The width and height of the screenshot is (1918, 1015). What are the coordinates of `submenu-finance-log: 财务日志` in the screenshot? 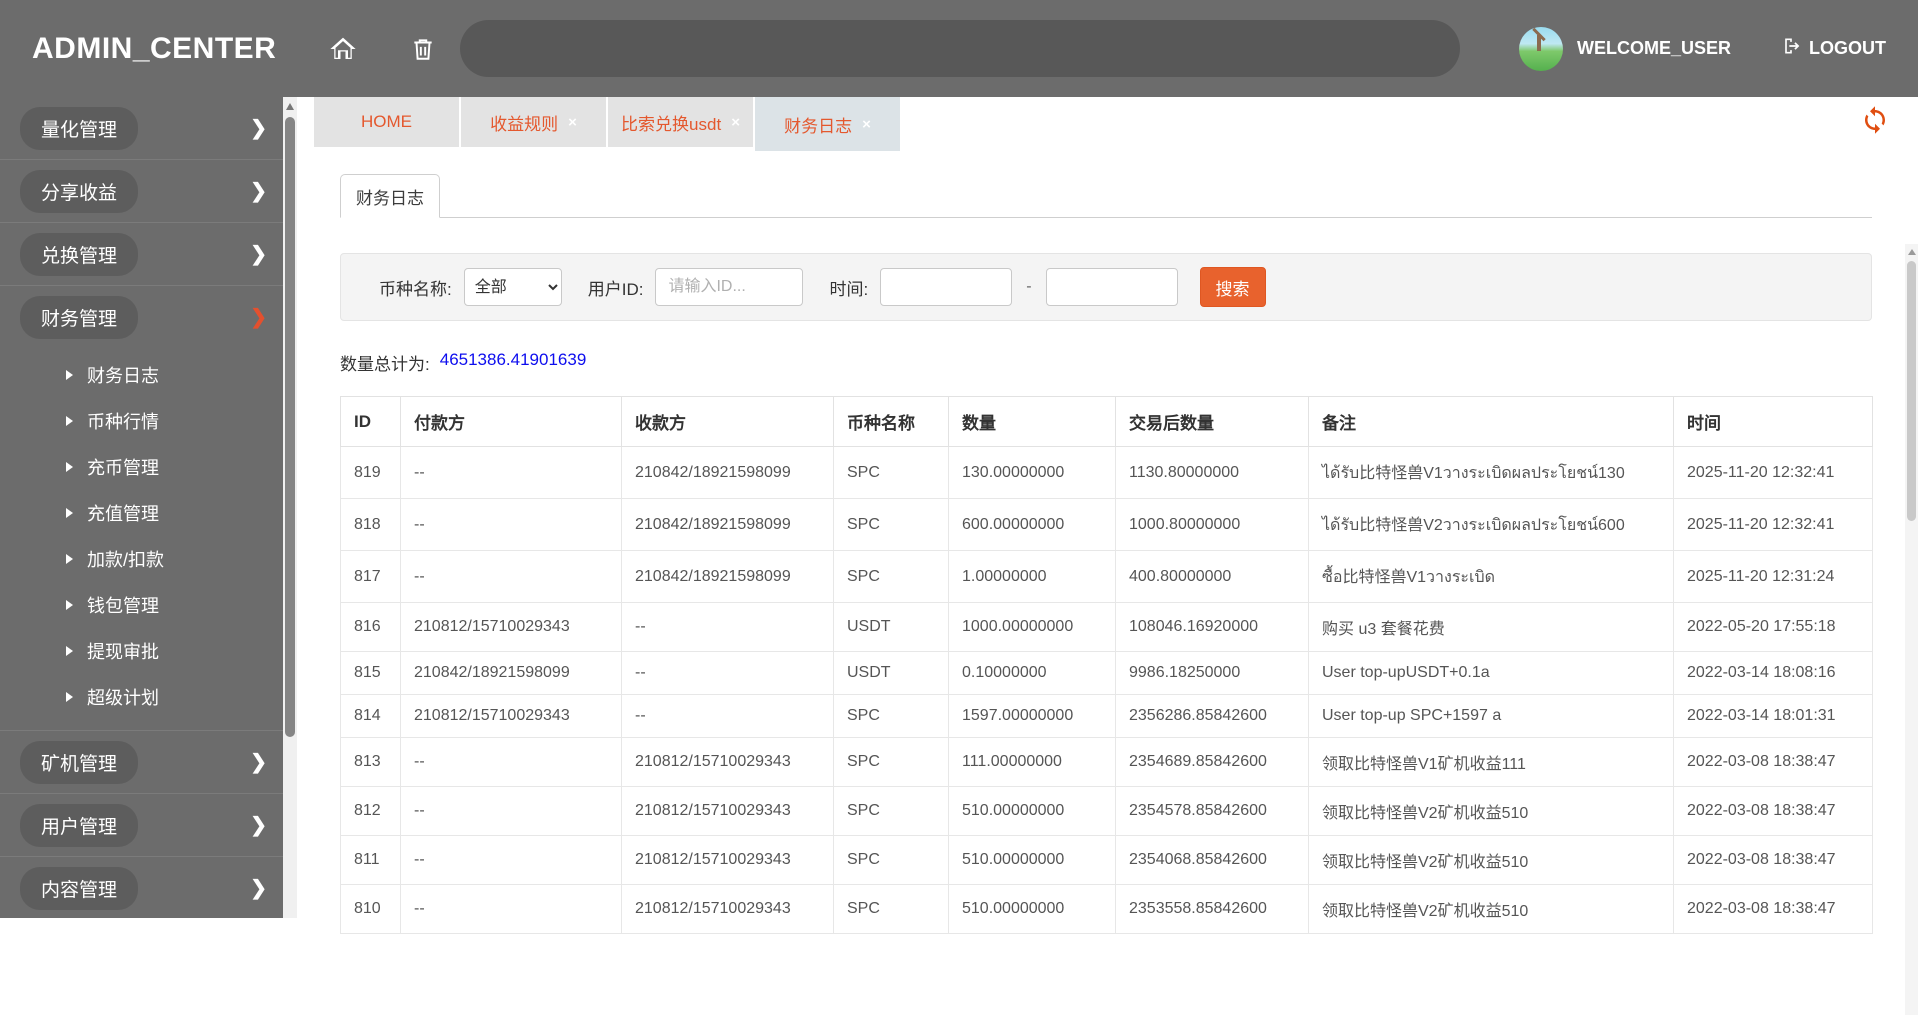 It's located at (141, 375).